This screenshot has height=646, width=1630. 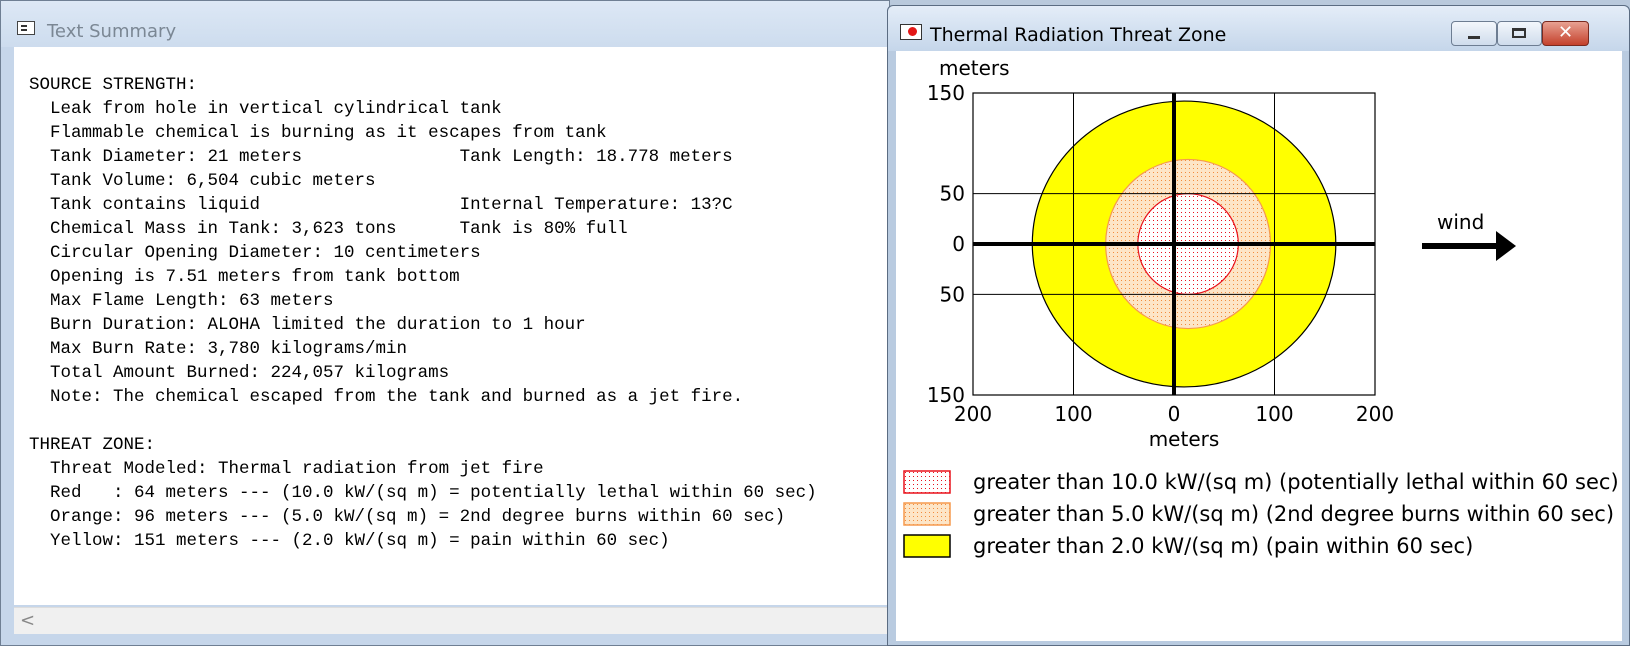 I want to click on maximize-icon, so click(x=1519, y=33).